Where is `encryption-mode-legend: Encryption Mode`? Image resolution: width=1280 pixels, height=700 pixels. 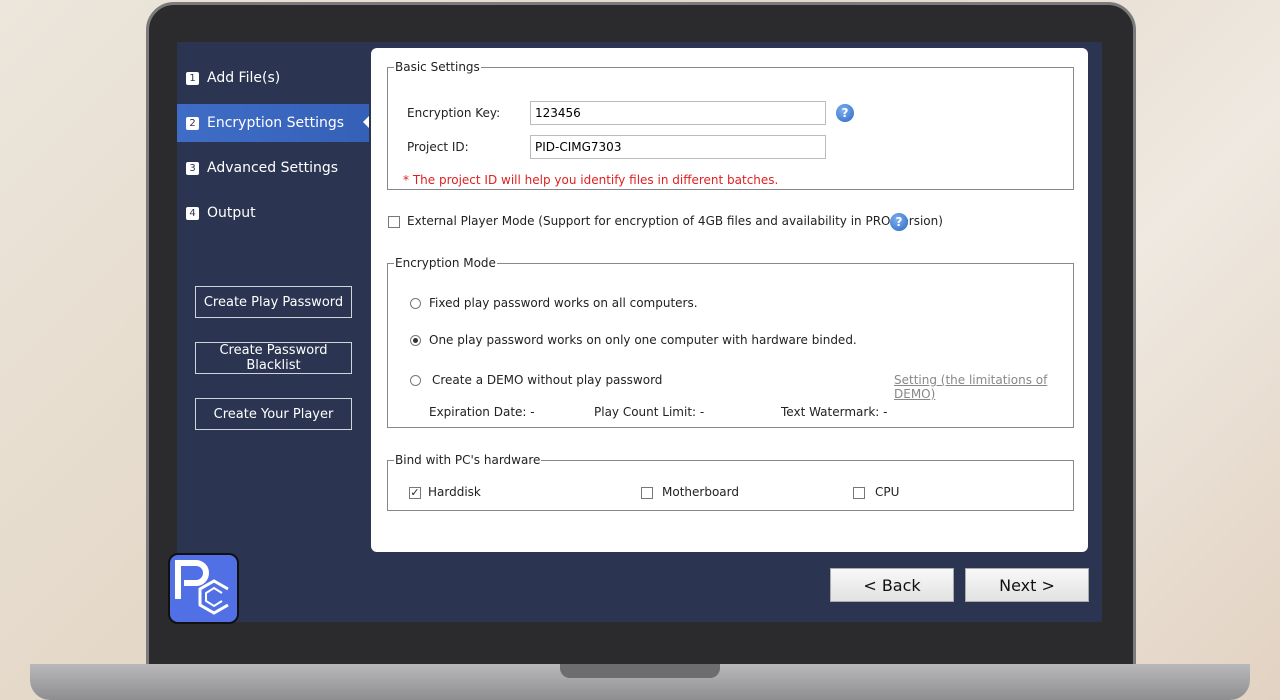 encryption-mode-legend: Encryption Mode is located at coordinates (445, 263).